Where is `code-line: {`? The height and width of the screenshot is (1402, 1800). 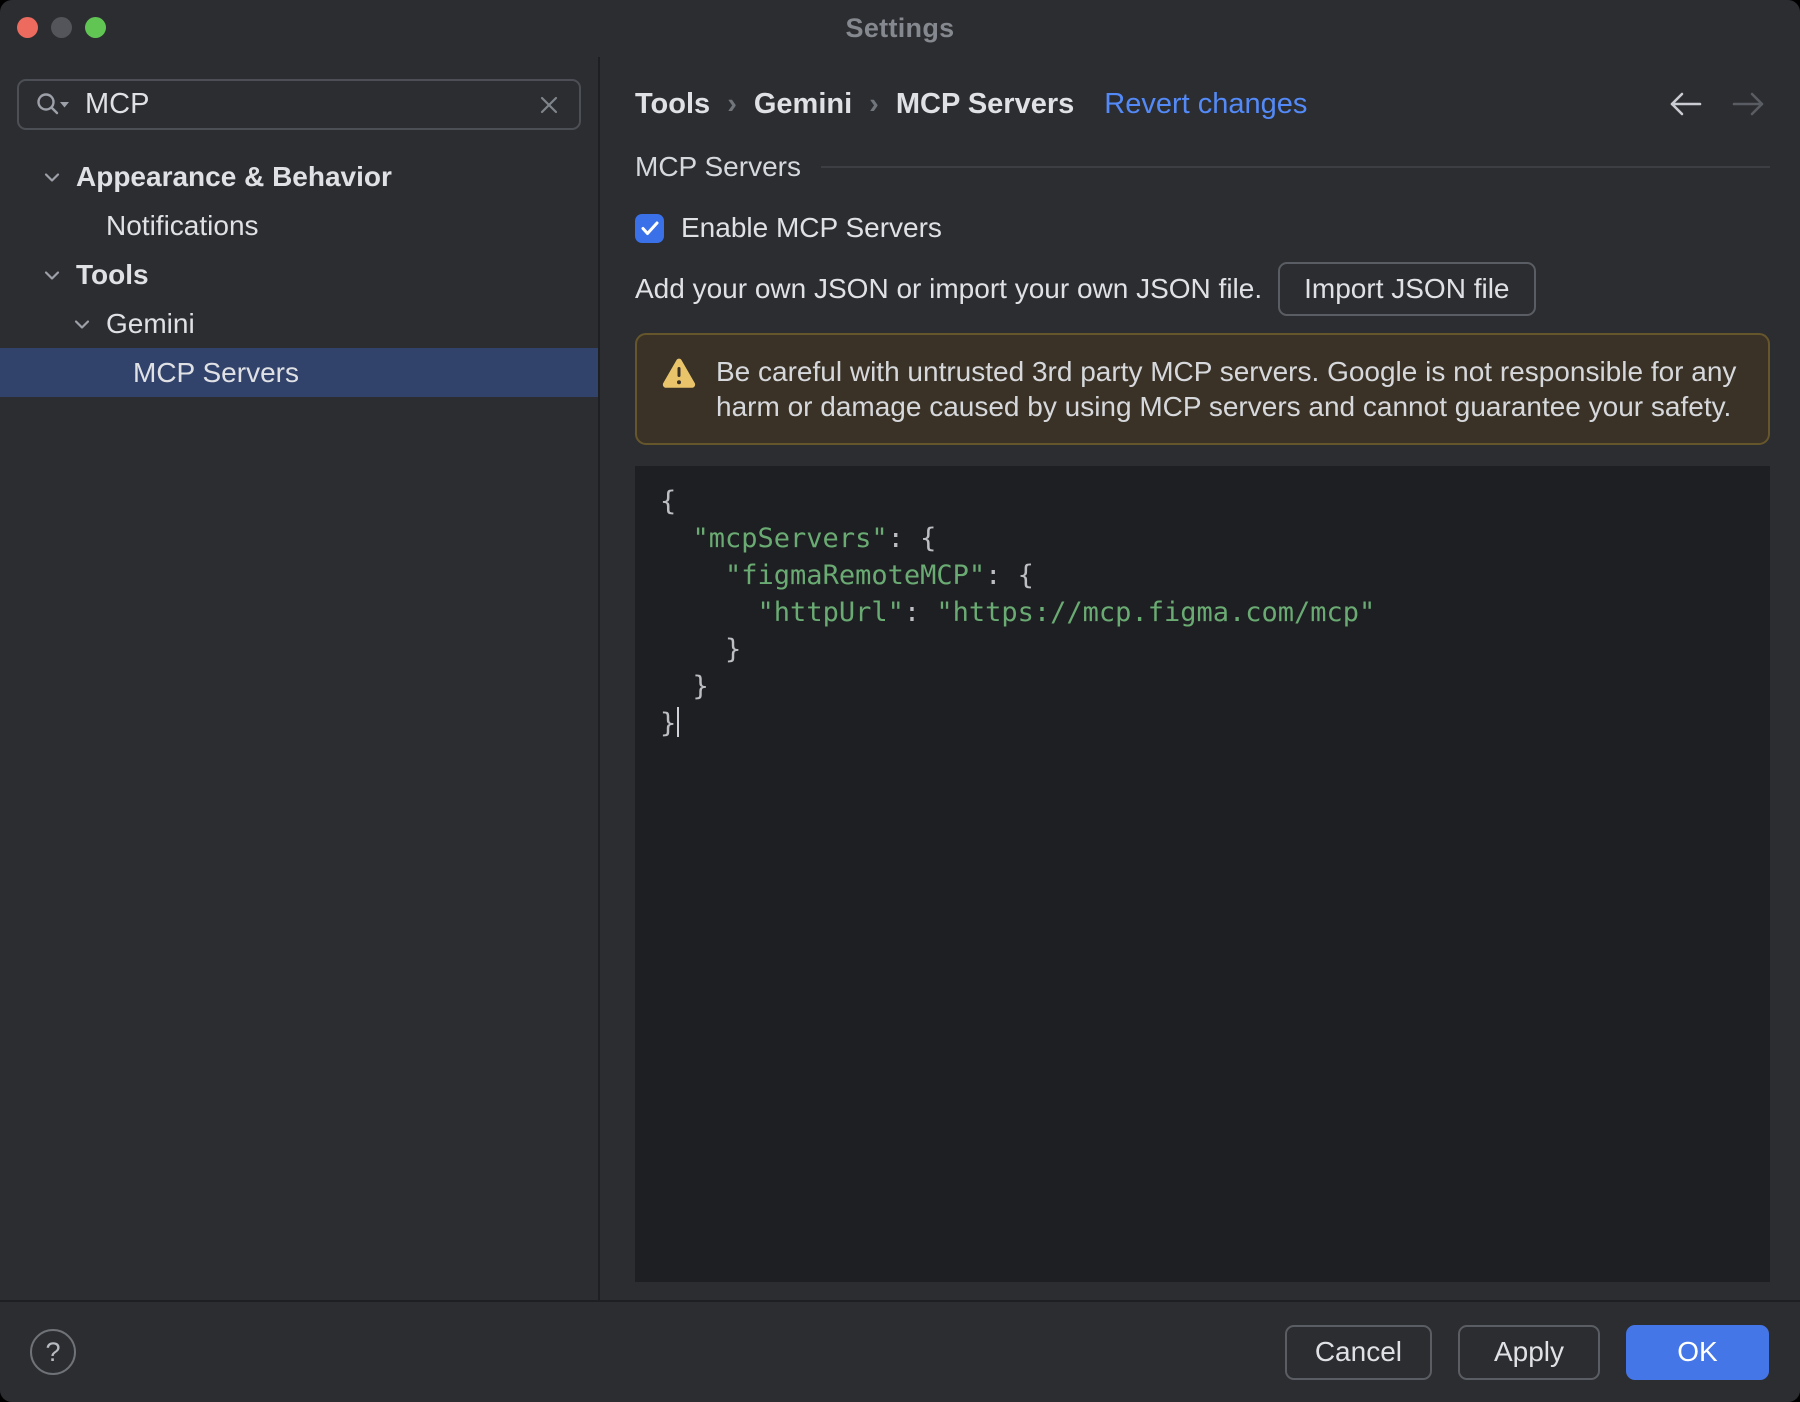
code-line: { is located at coordinates (668, 501).